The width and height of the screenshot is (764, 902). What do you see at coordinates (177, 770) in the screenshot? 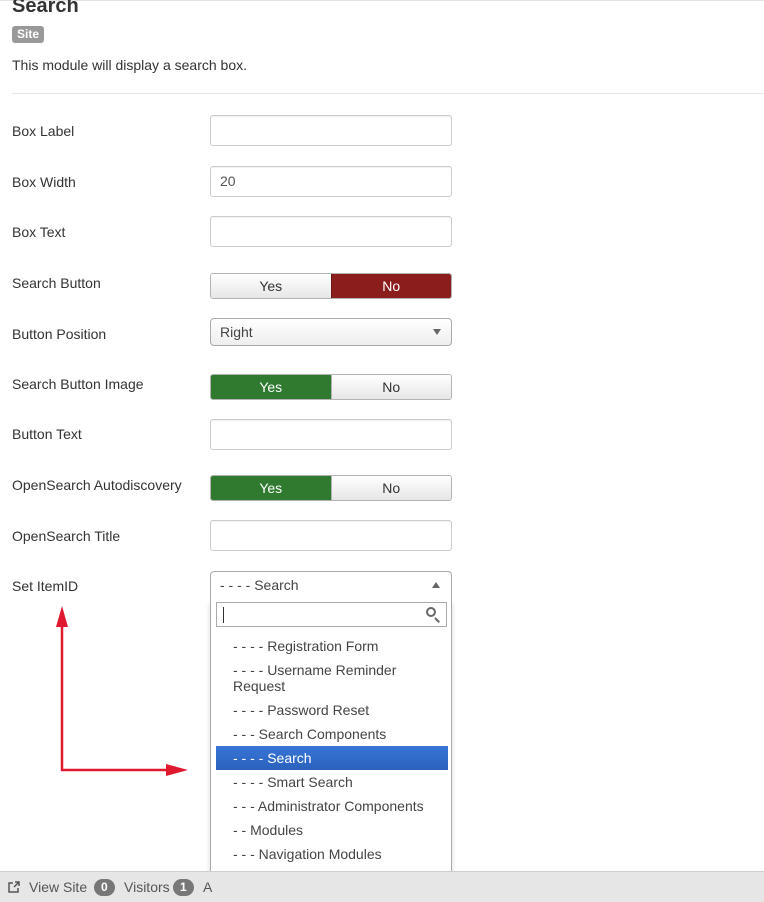
I see `annotation-arrowhead-right` at bounding box center [177, 770].